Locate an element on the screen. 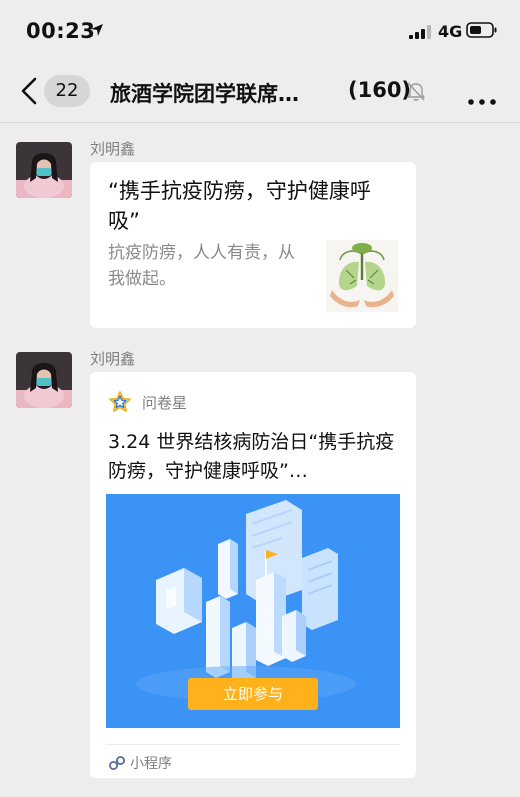  unread-count-badge: 22 is located at coordinates (67, 91).